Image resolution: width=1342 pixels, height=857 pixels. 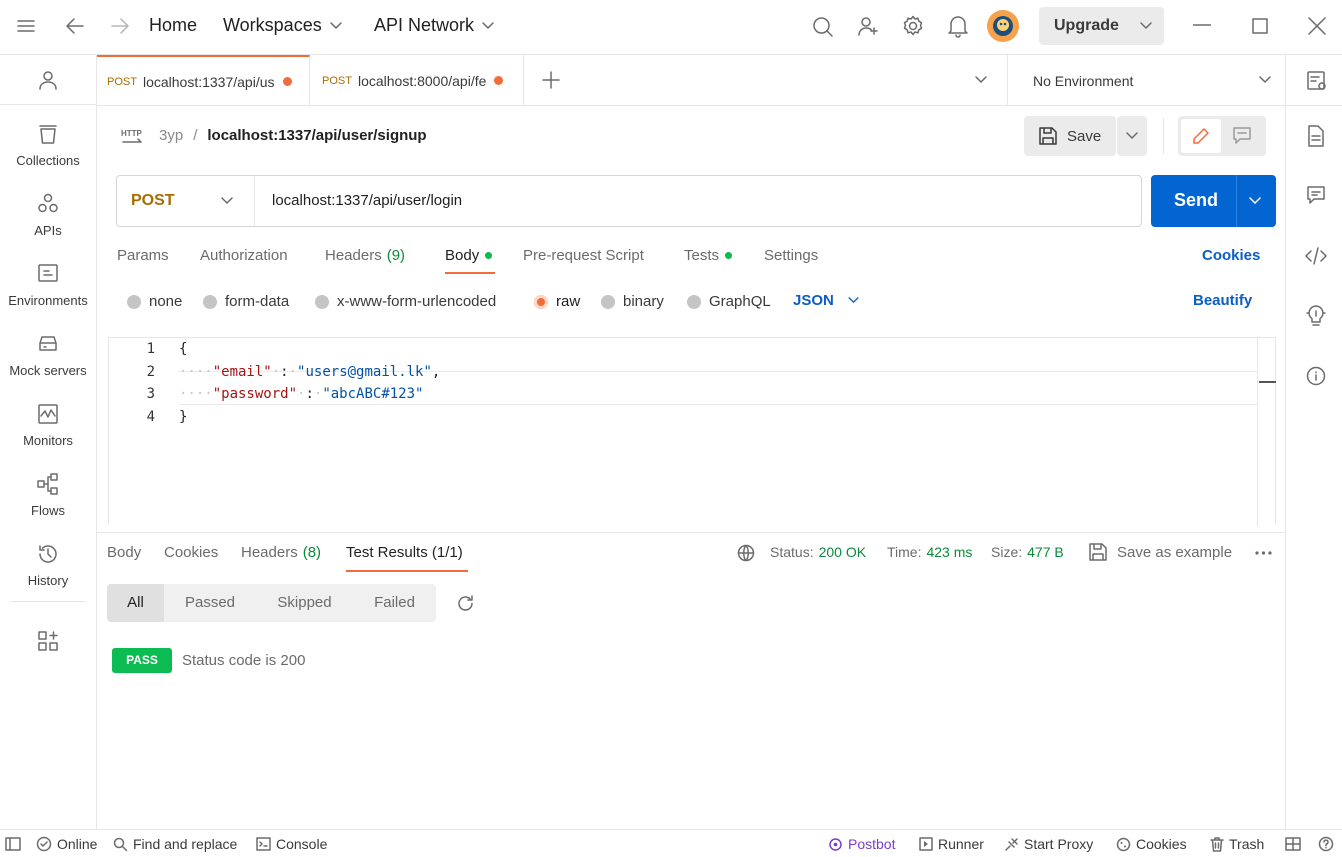 What do you see at coordinates (1316, 376) in the screenshot?
I see `info-icon` at bounding box center [1316, 376].